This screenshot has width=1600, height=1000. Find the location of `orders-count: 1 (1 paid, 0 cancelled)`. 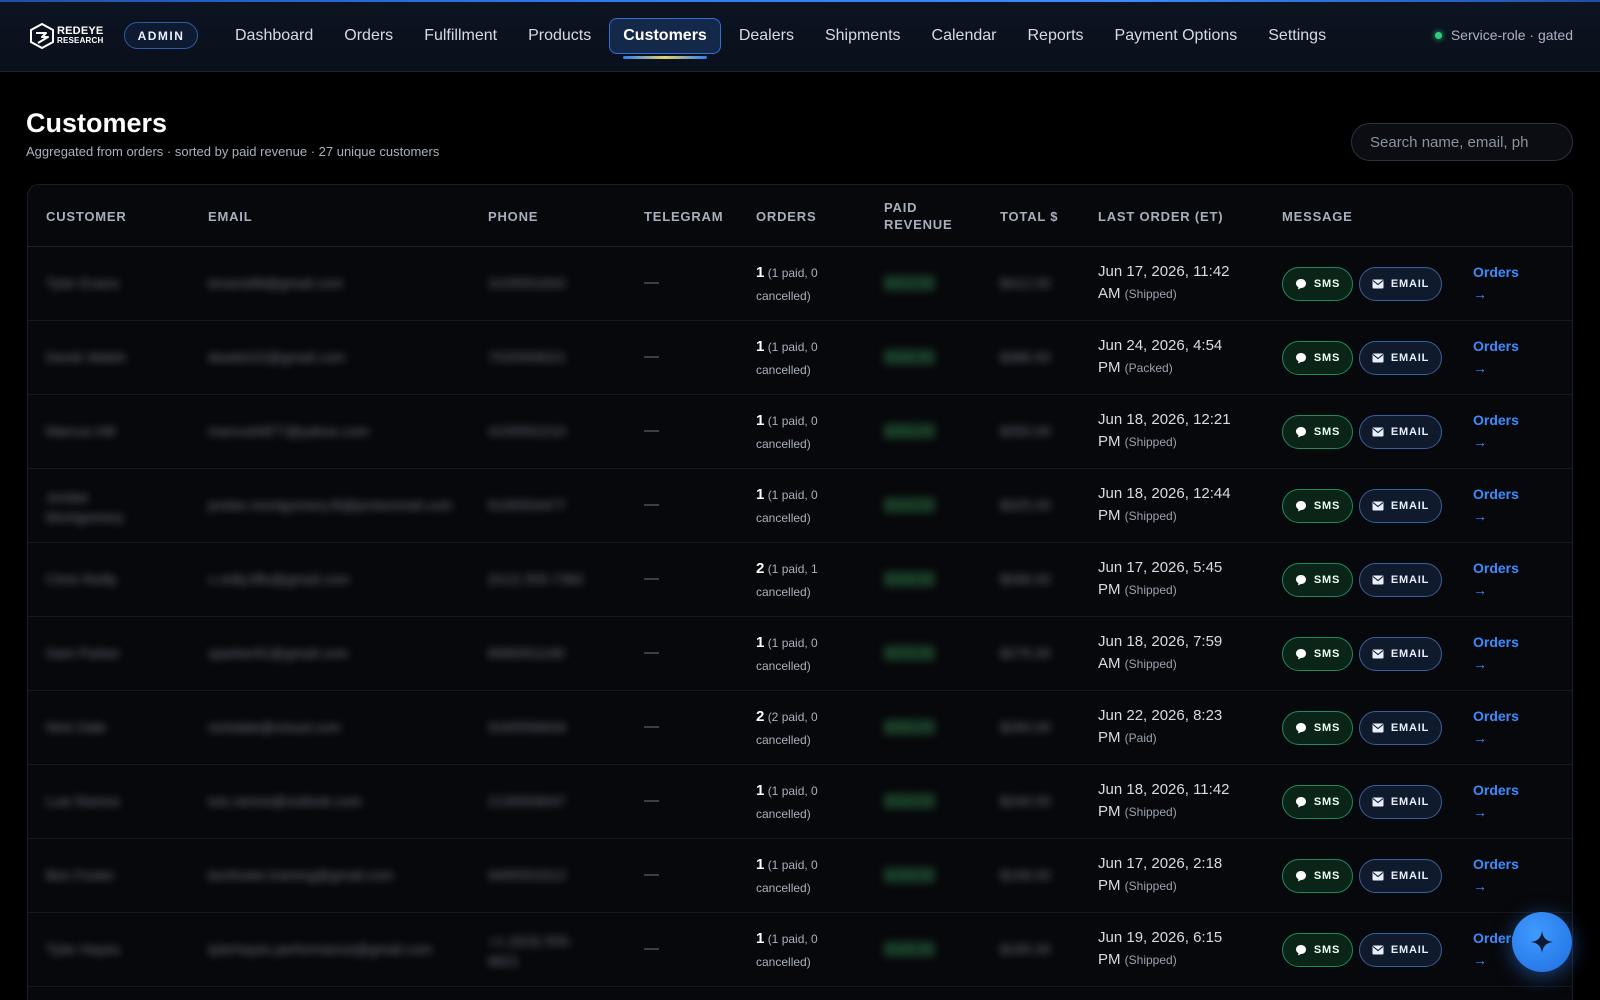

orders-count: 1 (1 paid, 0 cancelled) is located at coordinates (801, 876).